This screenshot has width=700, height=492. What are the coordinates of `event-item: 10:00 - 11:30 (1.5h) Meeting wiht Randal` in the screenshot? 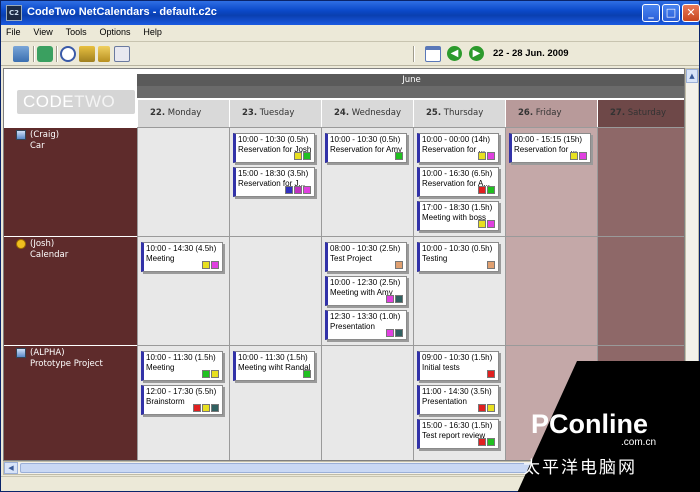 It's located at (274, 366).